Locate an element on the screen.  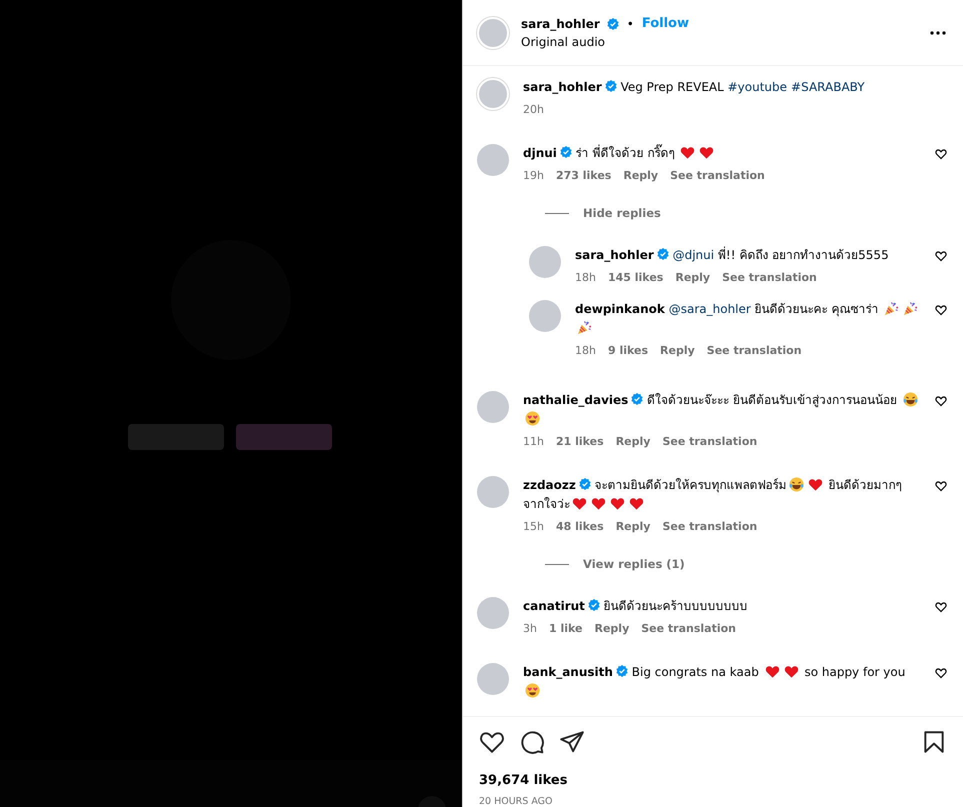
comment-text: zzdaozz จะตามยินดีด้วยให้ครบทุกแพลตฟอร์ม ยินดีด้วยมากๆจากใจว่ะ is located at coordinates (713, 494).